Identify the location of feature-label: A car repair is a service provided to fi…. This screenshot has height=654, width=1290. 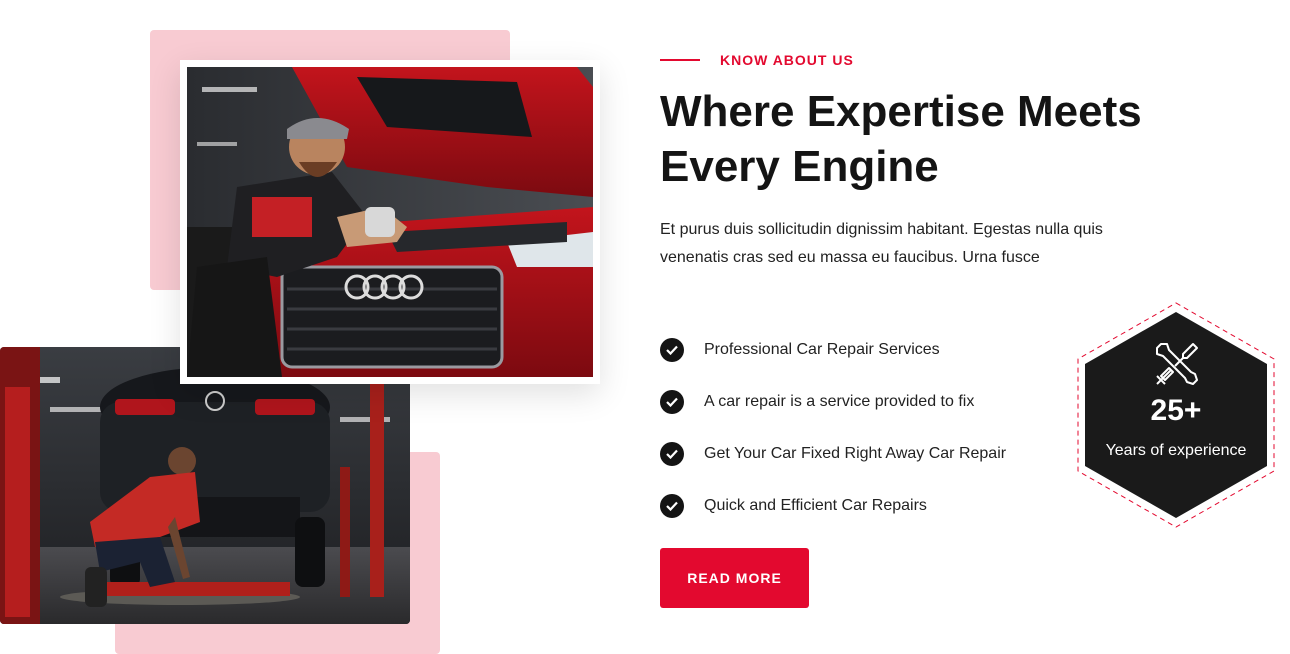
(839, 401).